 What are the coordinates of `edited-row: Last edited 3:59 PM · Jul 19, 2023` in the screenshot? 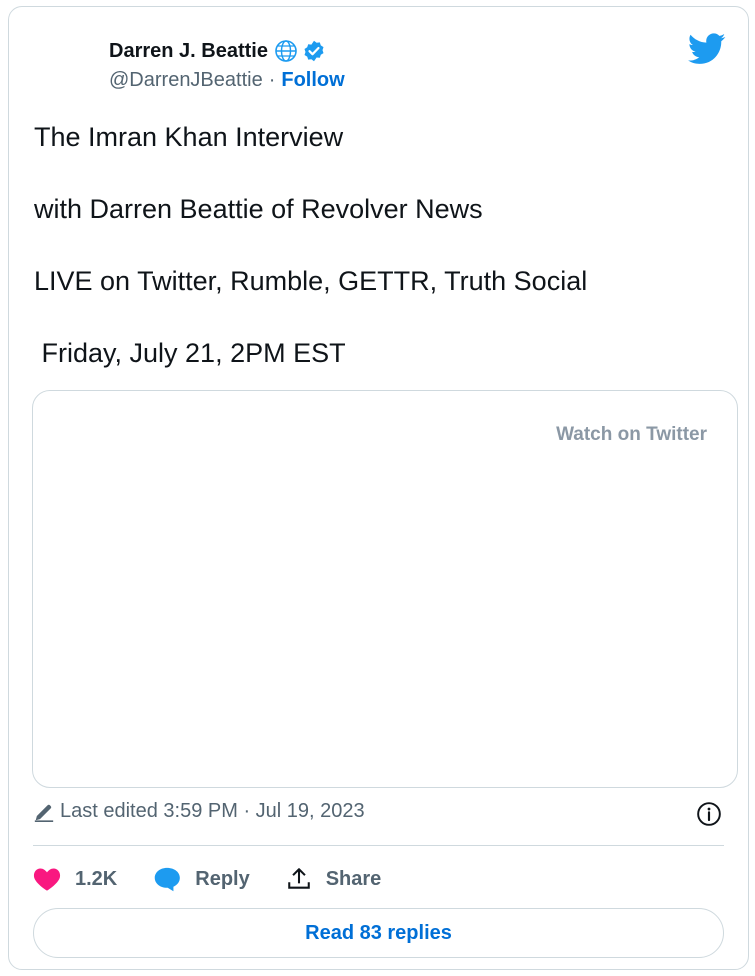 It's located at (199, 811).